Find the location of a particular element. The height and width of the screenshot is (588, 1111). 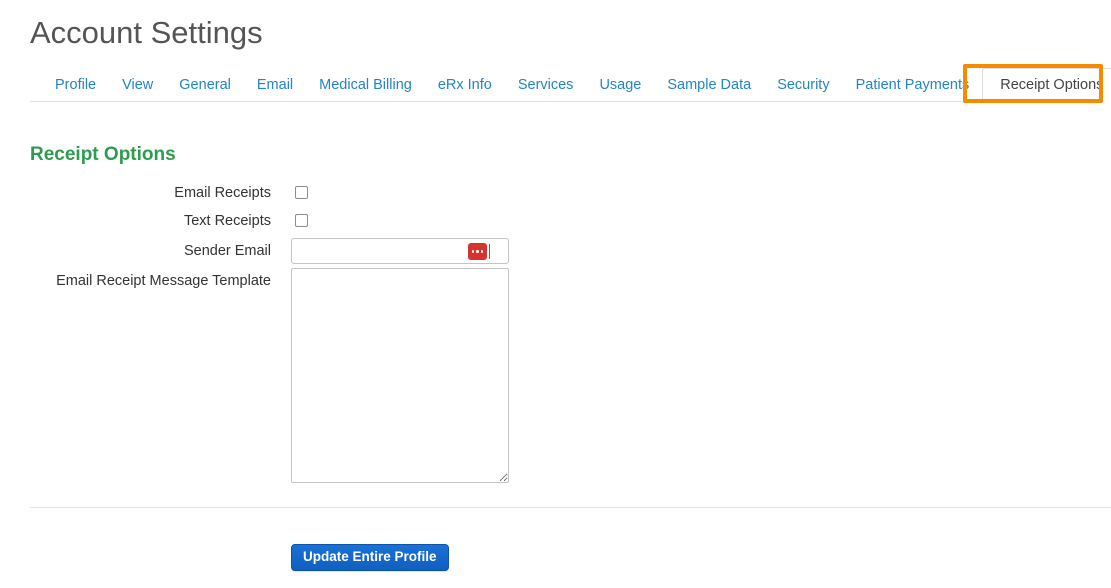

form-actions: Update Entire Profile is located at coordinates (370, 557).